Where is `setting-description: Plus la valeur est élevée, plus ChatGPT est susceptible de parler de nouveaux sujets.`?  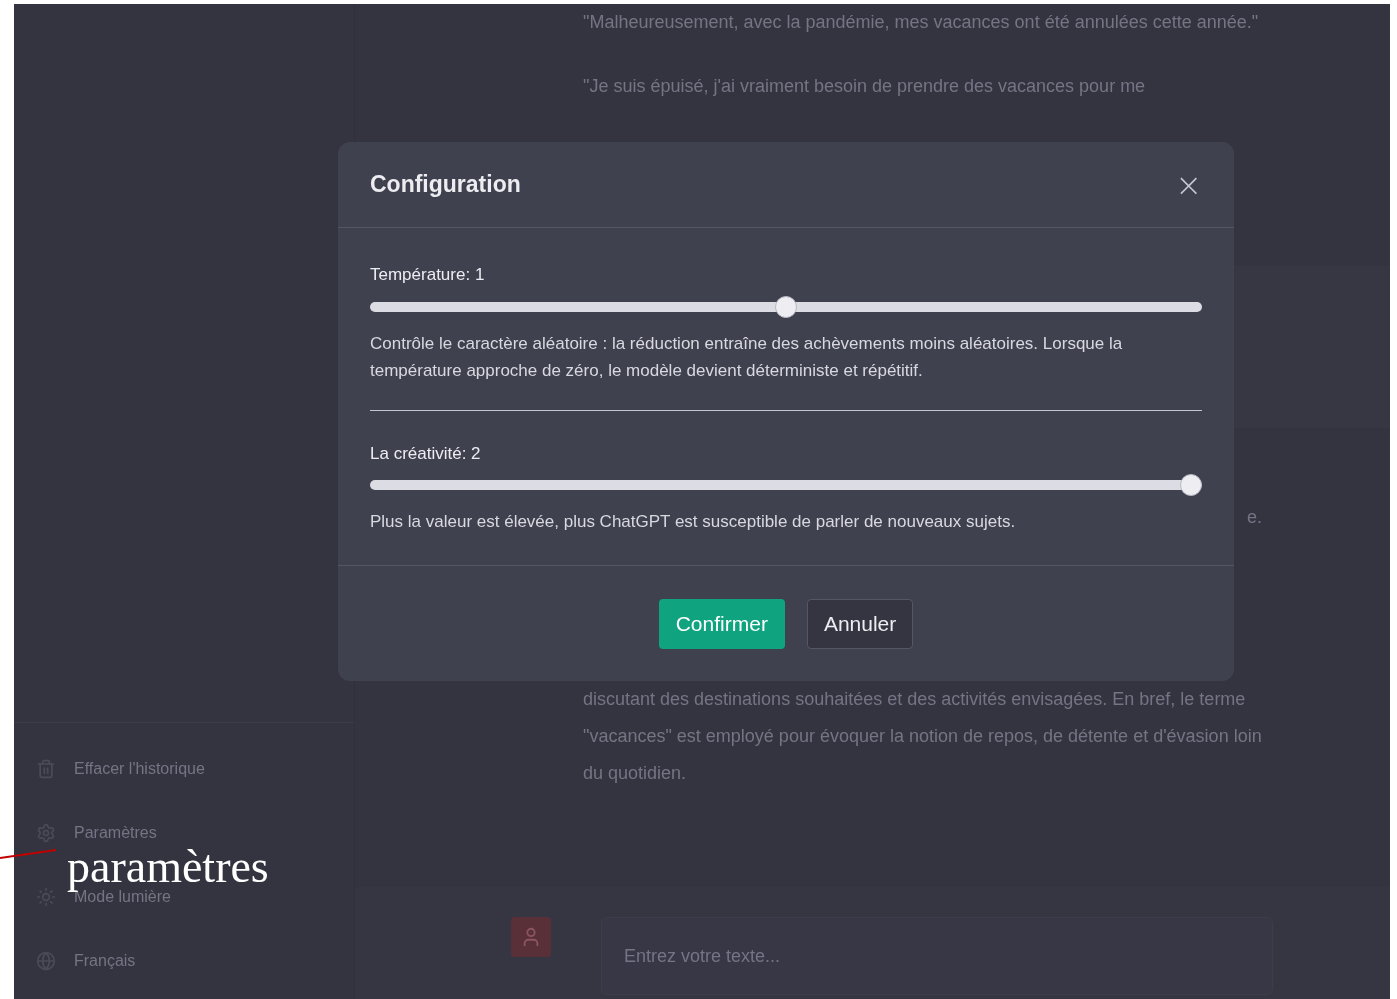 setting-description: Plus la valeur est élevée, plus ChatGPT est susceptible de parler de nouveaux sujets. is located at coordinates (693, 522).